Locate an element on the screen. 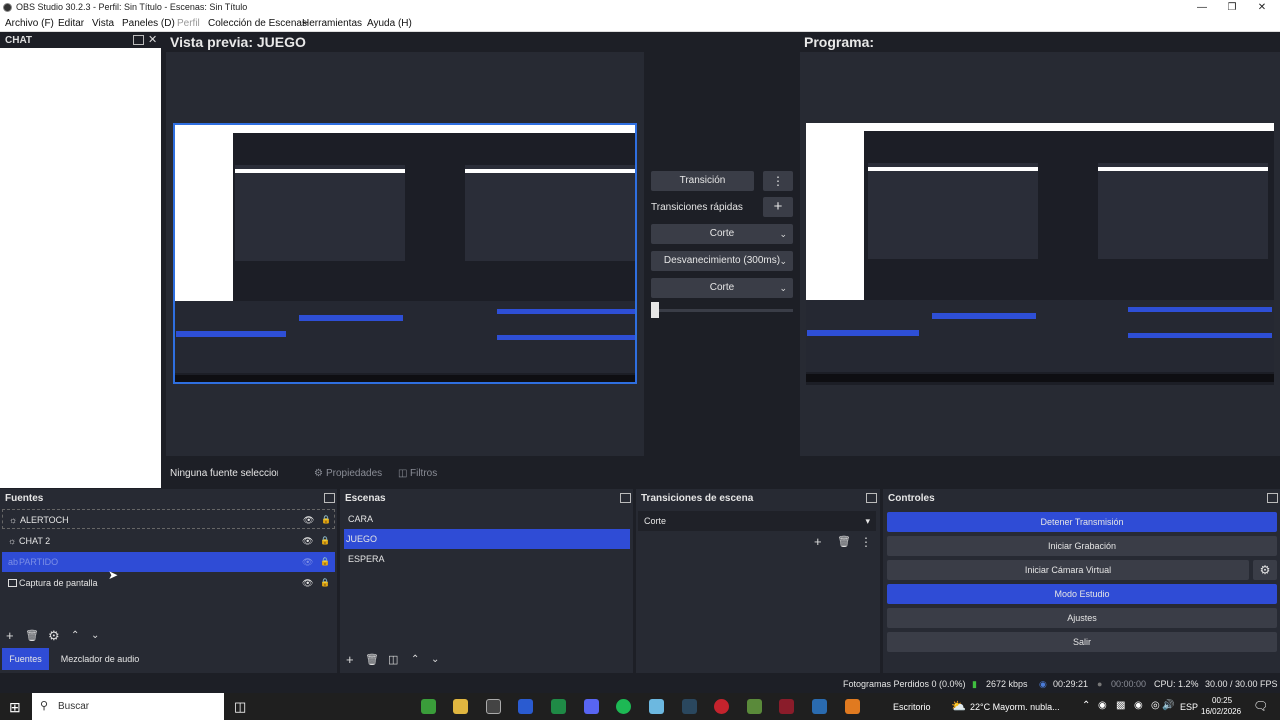 Image resolution: width=1280 pixels, height=720 pixels. properties-button: Propiedades is located at coordinates (354, 473).